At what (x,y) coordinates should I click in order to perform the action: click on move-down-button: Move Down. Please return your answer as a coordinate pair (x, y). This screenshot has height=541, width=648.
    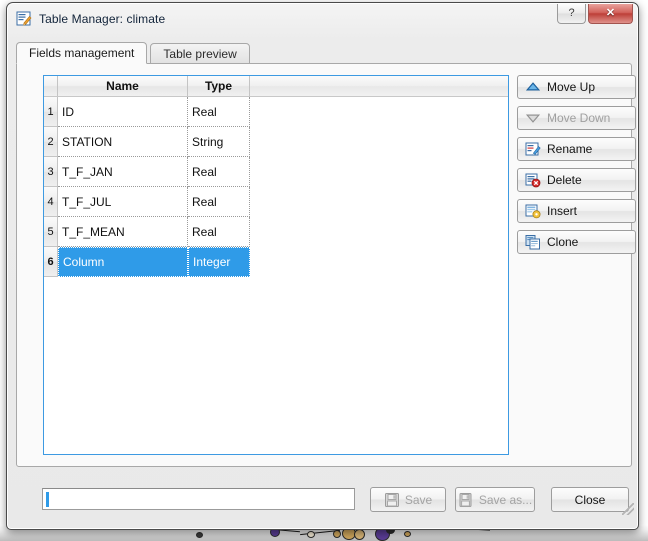
    Looking at the image, I should click on (576, 118).